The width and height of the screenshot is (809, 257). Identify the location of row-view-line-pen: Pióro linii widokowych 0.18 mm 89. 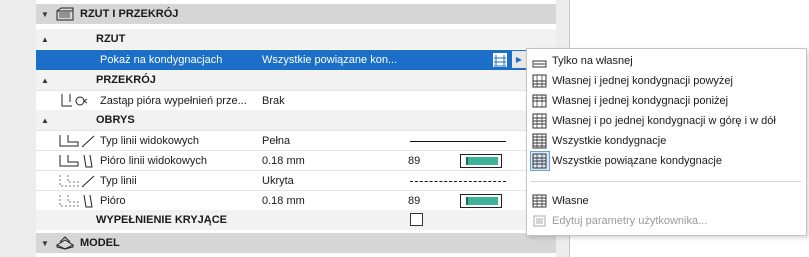
(296, 160).